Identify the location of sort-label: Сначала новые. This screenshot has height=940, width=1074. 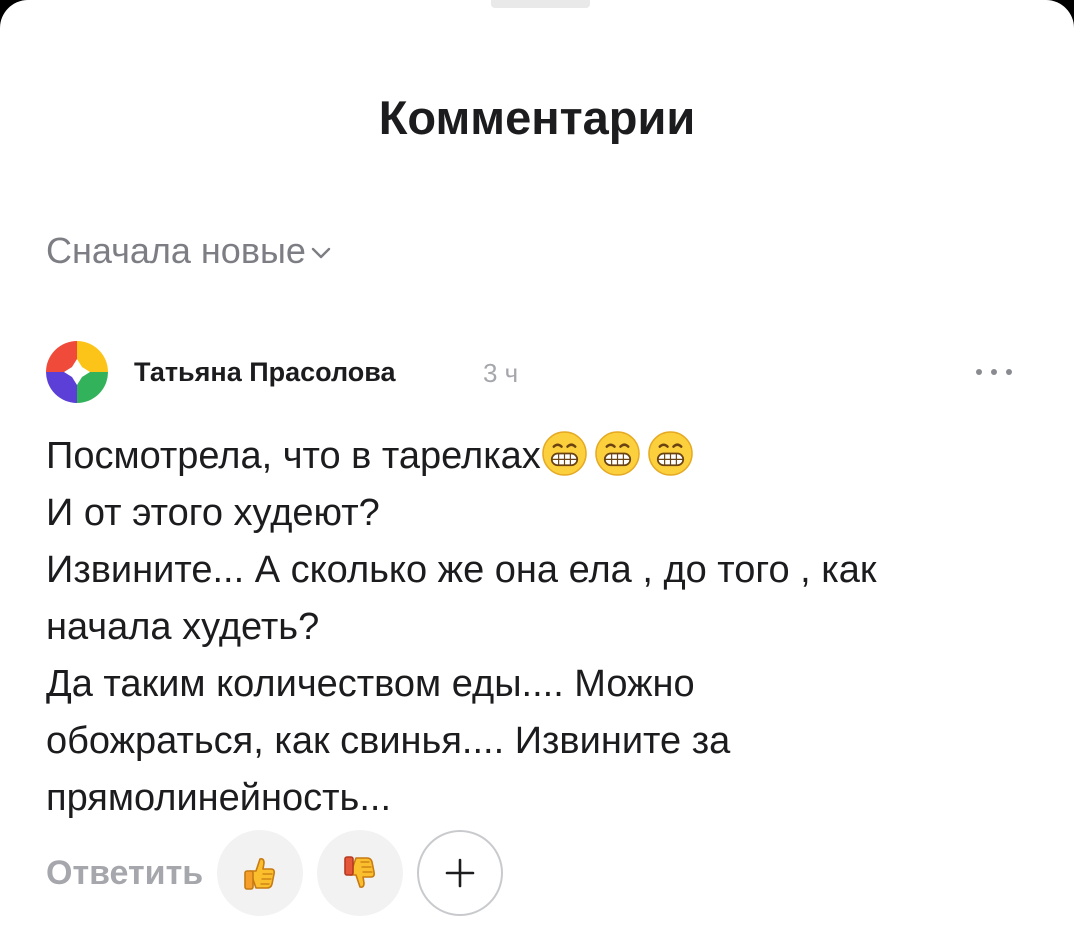
(176, 250).